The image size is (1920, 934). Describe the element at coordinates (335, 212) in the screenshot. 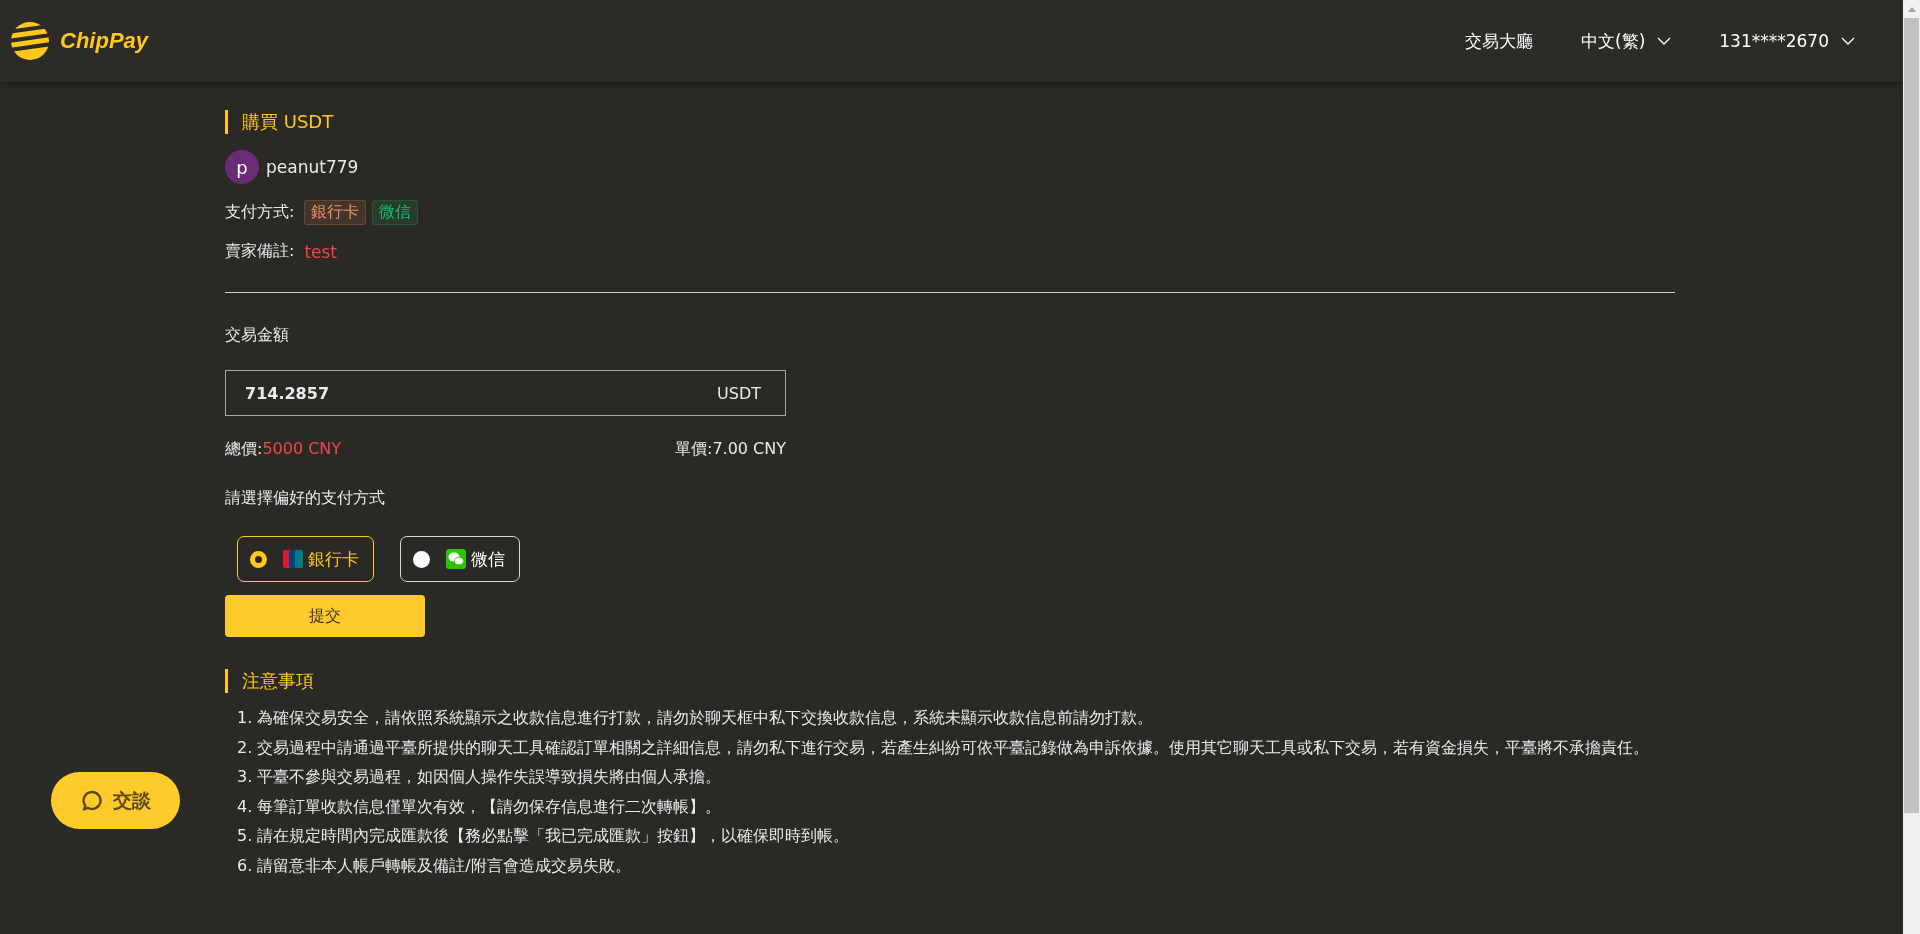

I see `payment-tag: 銀行卡` at that location.